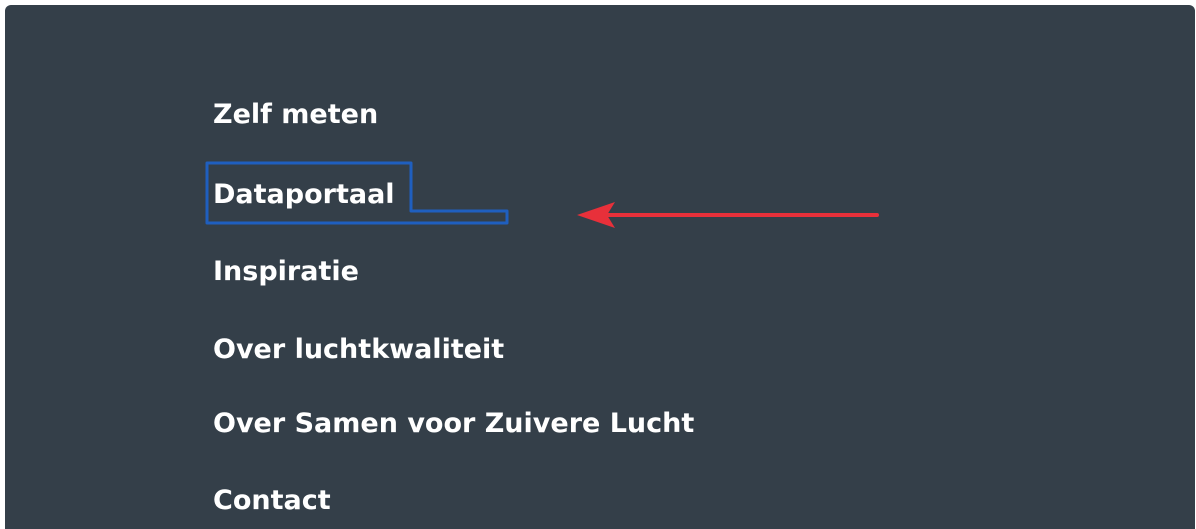  Describe the element at coordinates (286, 272) in the screenshot. I see `menu-item-inspiratie: Inspiratie` at that location.